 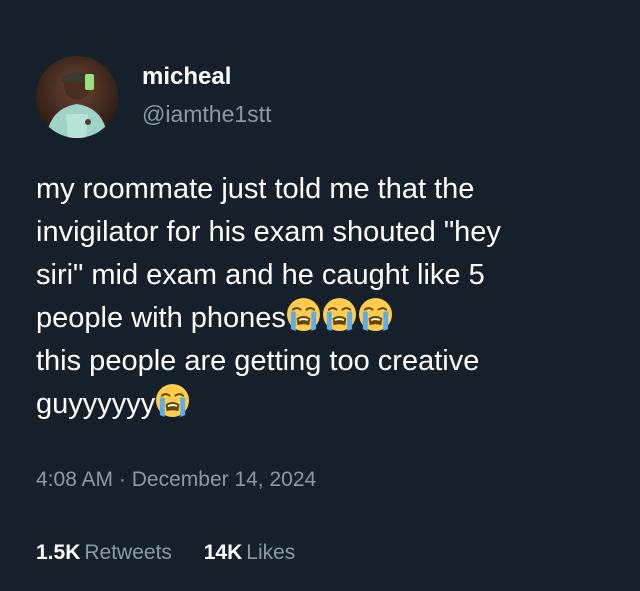 What do you see at coordinates (223, 552) in the screenshot?
I see `likes-count: 14K` at bounding box center [223, 552].